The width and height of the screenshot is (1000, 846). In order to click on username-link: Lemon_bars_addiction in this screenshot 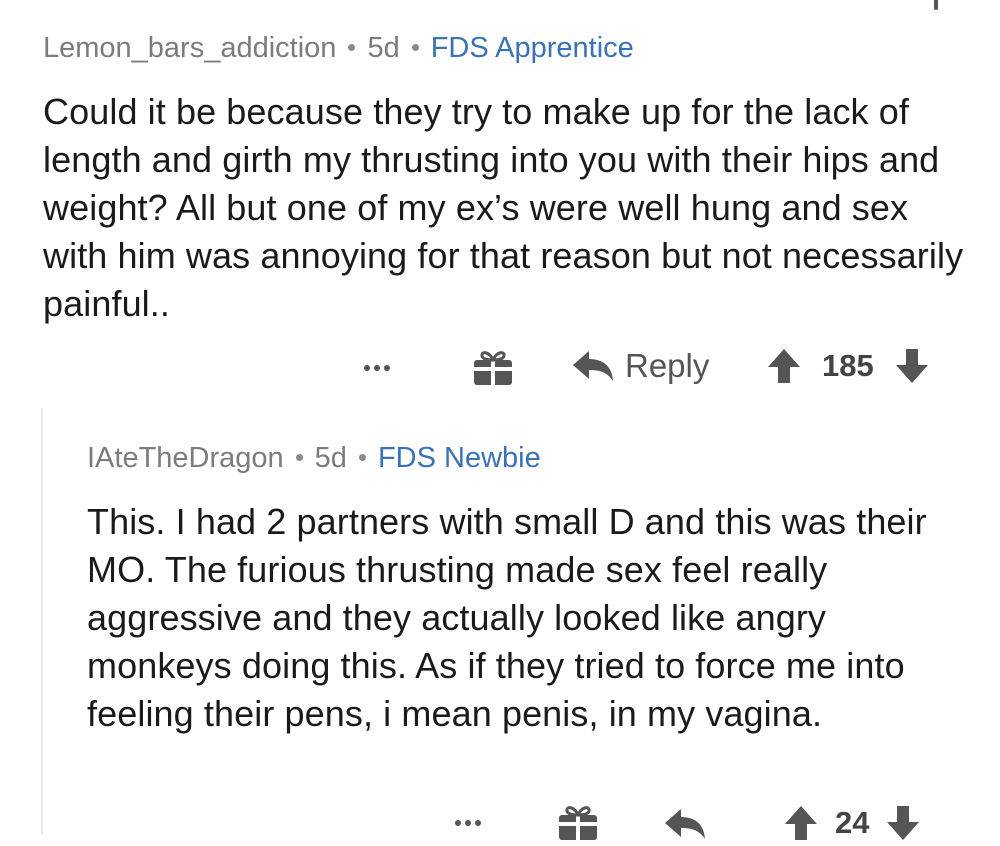, I will do `click(189, 48)`.